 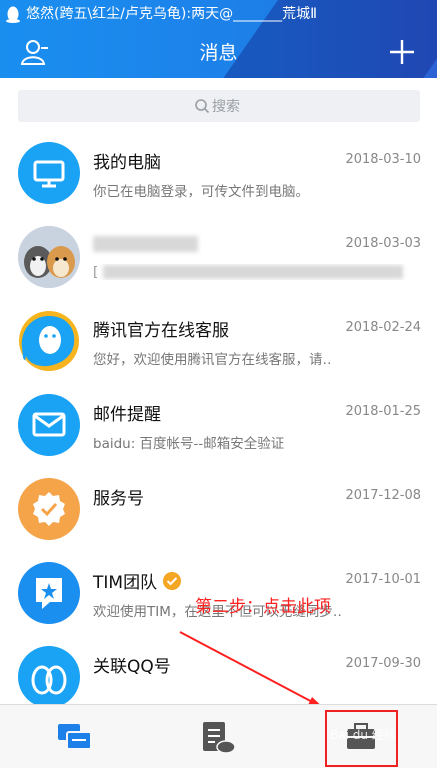 I want to click on conversation-date: 2018-02-24, so click(x=383, y=327).